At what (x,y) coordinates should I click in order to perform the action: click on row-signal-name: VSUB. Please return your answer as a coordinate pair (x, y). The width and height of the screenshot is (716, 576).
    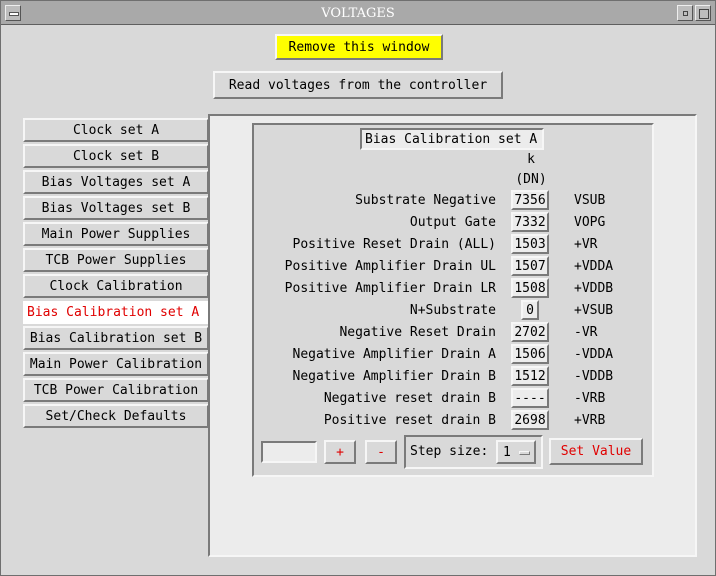
    Looking at the image, I should click on (590, 200).